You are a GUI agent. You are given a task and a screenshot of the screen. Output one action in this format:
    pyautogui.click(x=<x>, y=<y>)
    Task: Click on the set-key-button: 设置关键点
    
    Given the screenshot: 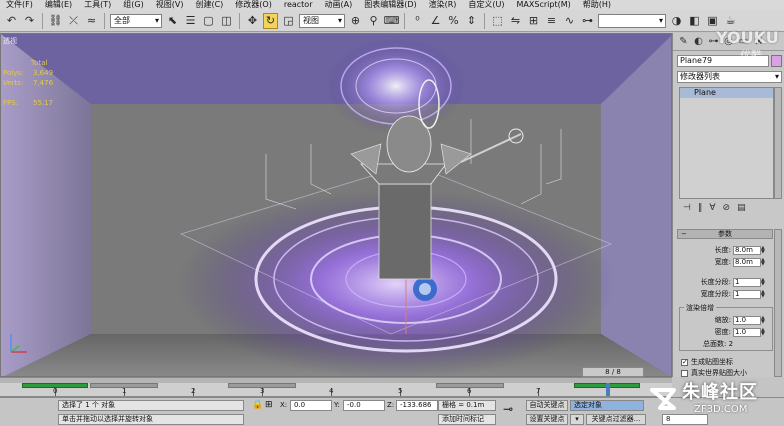 What is the action you would take?
    pyautogui.click(x=547, y=419)
    